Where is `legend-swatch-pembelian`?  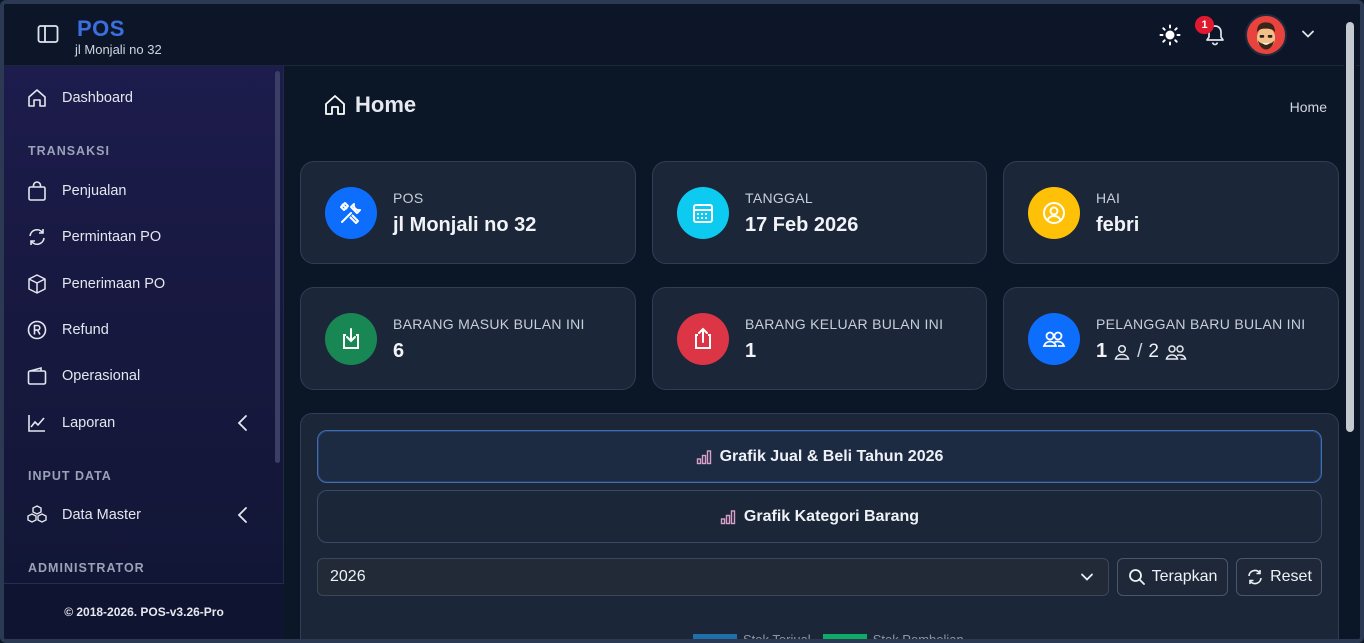
legend-swatch-pembelian is located at coordinates (844, 636).